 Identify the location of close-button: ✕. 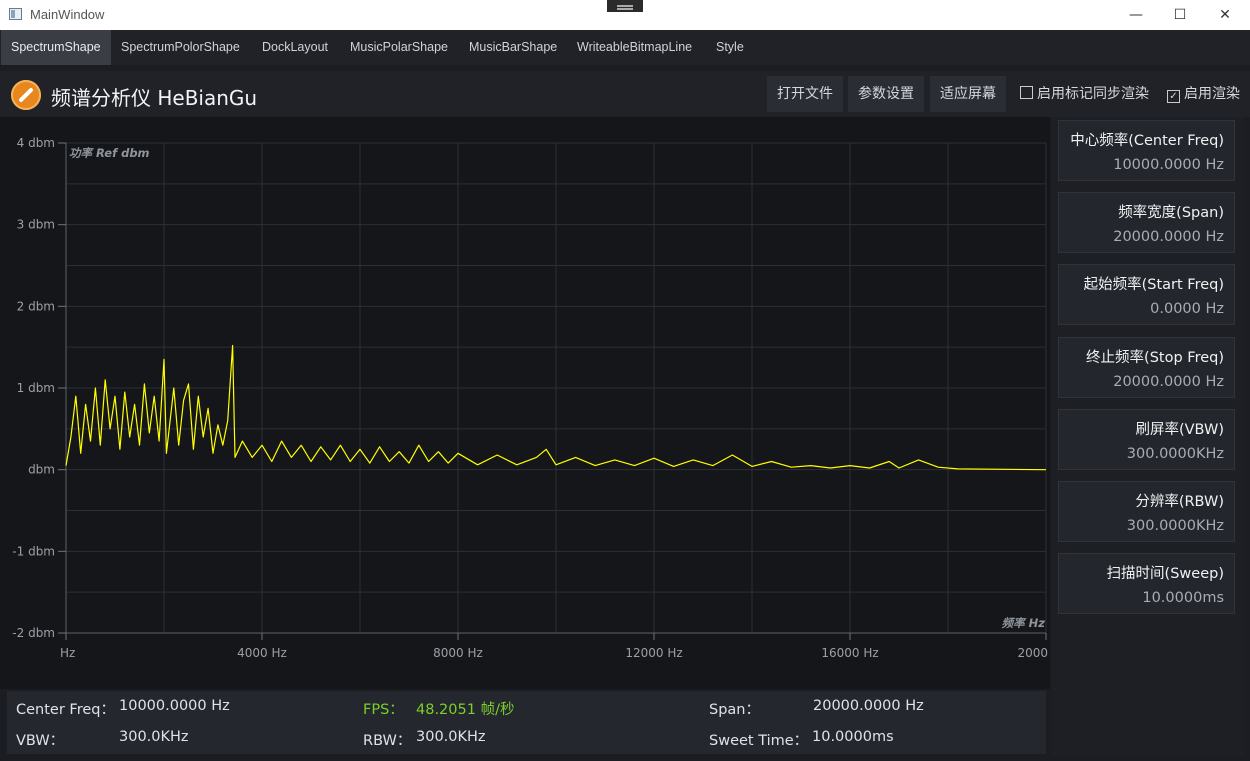
(1225, 15).